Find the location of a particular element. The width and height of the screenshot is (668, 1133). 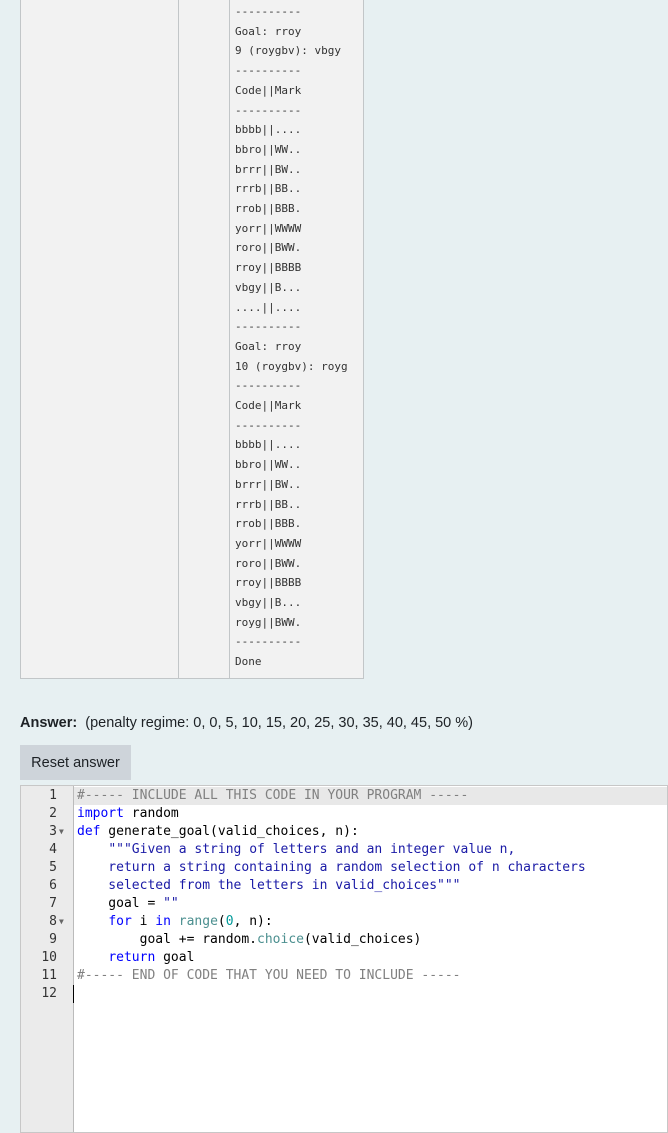

reset-answer-button: Reset answer is located at coordinates (75, 762).